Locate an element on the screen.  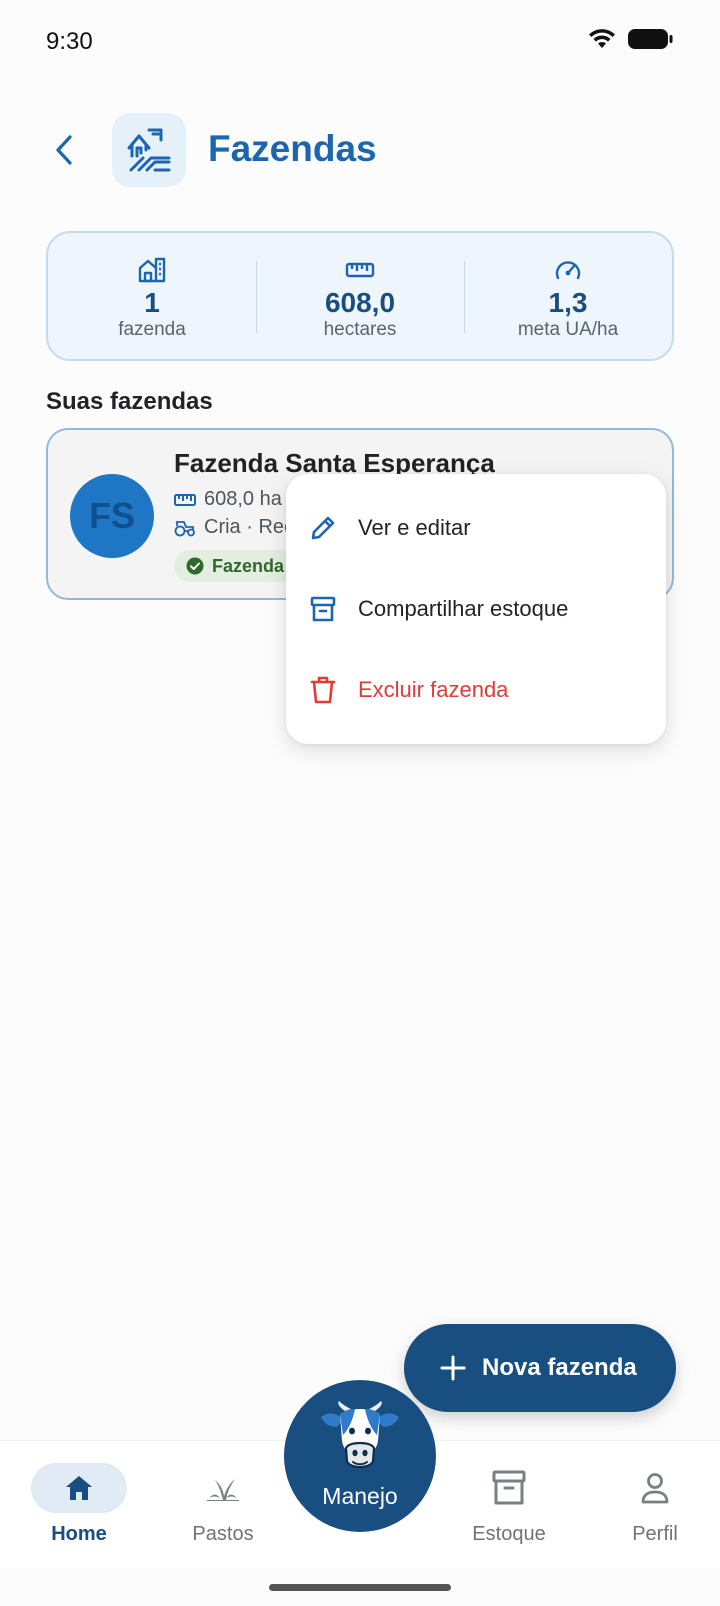
tractor-icon is located at coordinates (184, 528).